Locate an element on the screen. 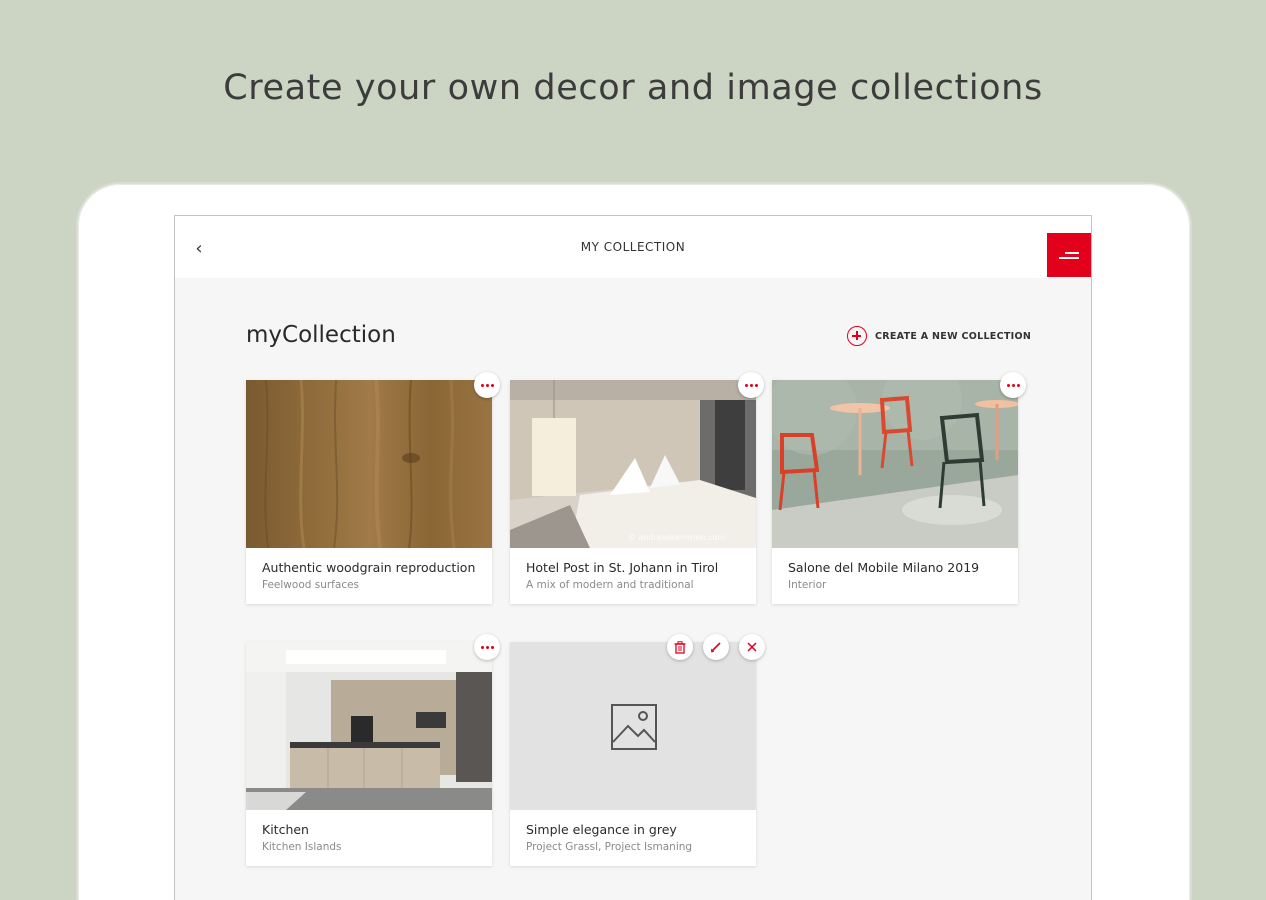  menu-icon is located at coordinates (1072, 253).